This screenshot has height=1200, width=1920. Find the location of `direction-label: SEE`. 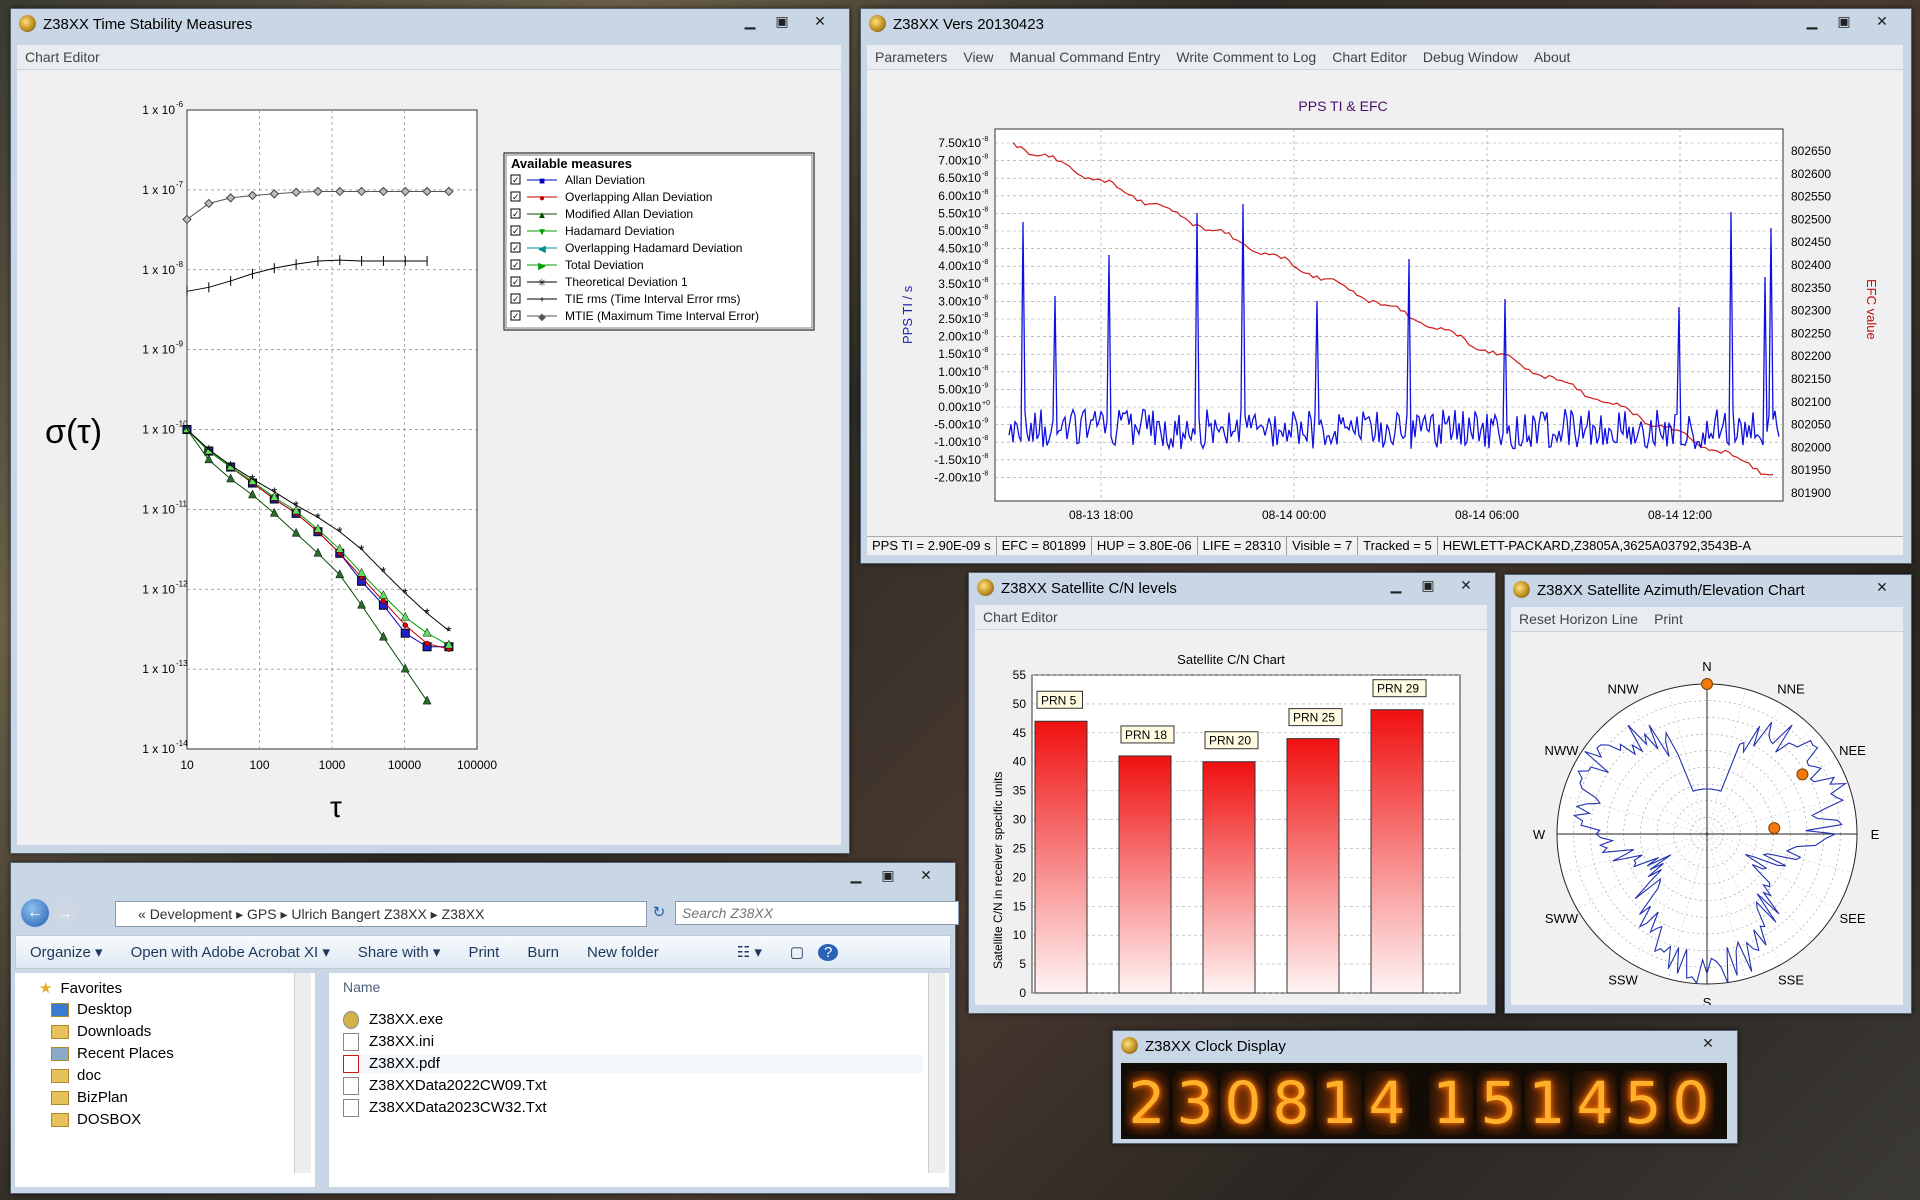

direction-label: SEE is located at coordinates (1852, 918).